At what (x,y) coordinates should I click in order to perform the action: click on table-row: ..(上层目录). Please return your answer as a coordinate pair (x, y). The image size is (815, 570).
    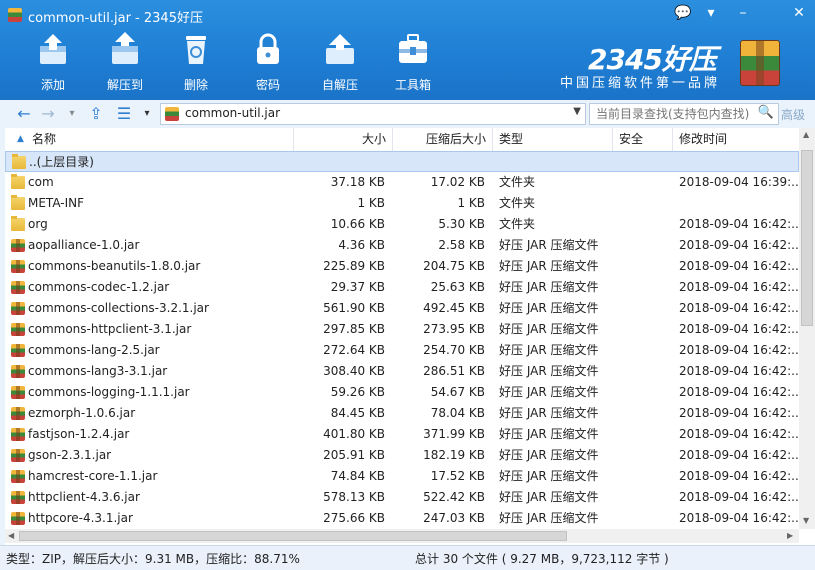
    Looking at the image, I should click on (402, 161).